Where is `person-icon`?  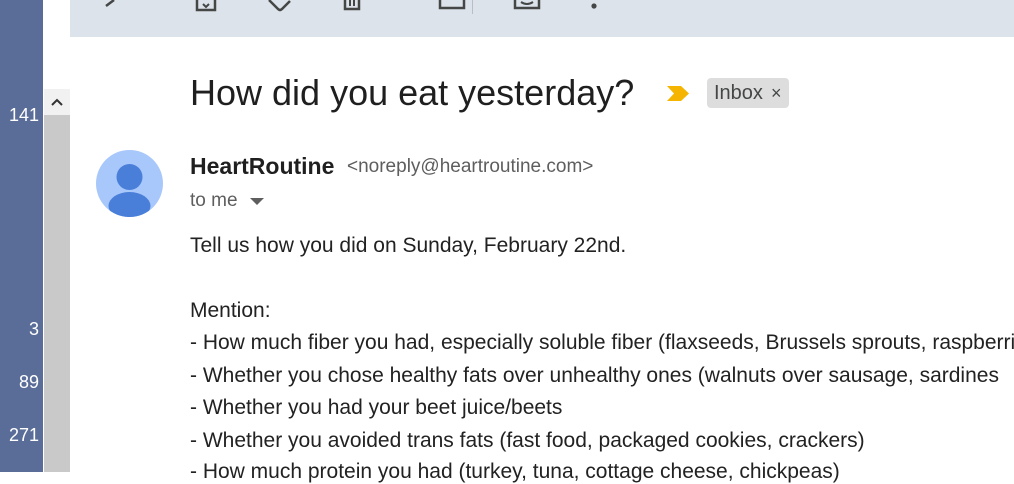
person-icon is located at coordinates (129, 190).